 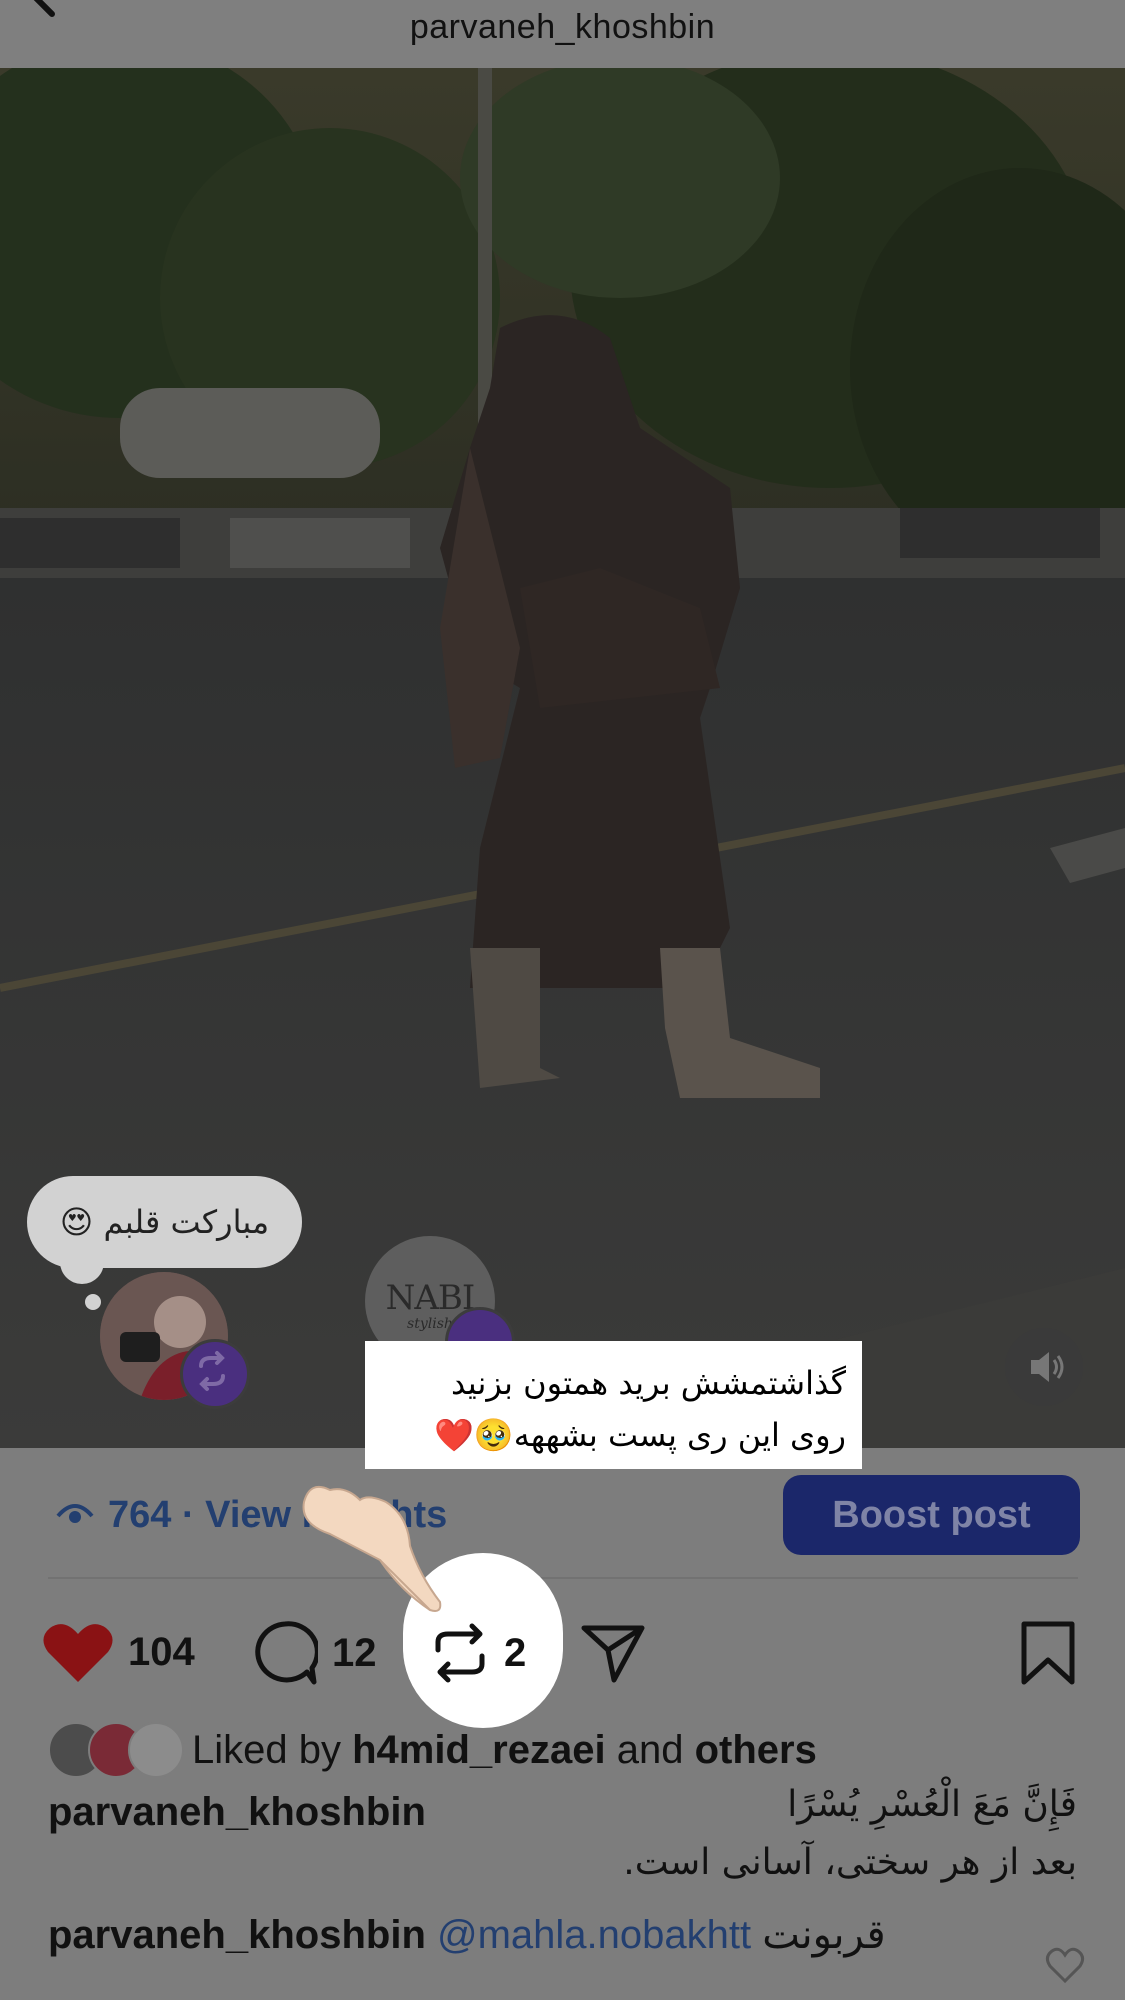 What do you see at coordinates (1065, 1965) in the screenshot?
I see `comment-like-icon` at bounding box center [1065, 1965].